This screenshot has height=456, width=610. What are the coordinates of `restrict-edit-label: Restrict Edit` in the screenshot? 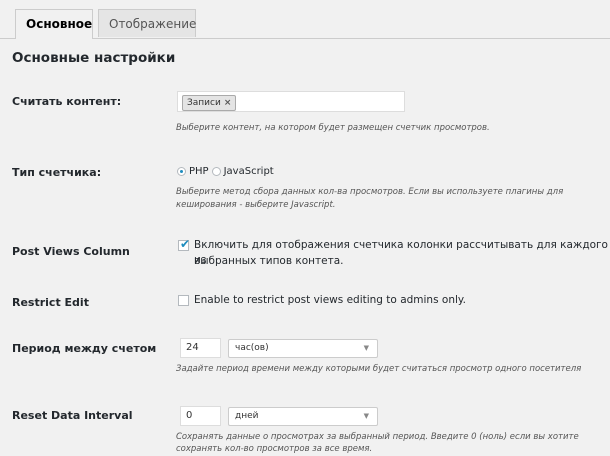 It's located at (50, 302).